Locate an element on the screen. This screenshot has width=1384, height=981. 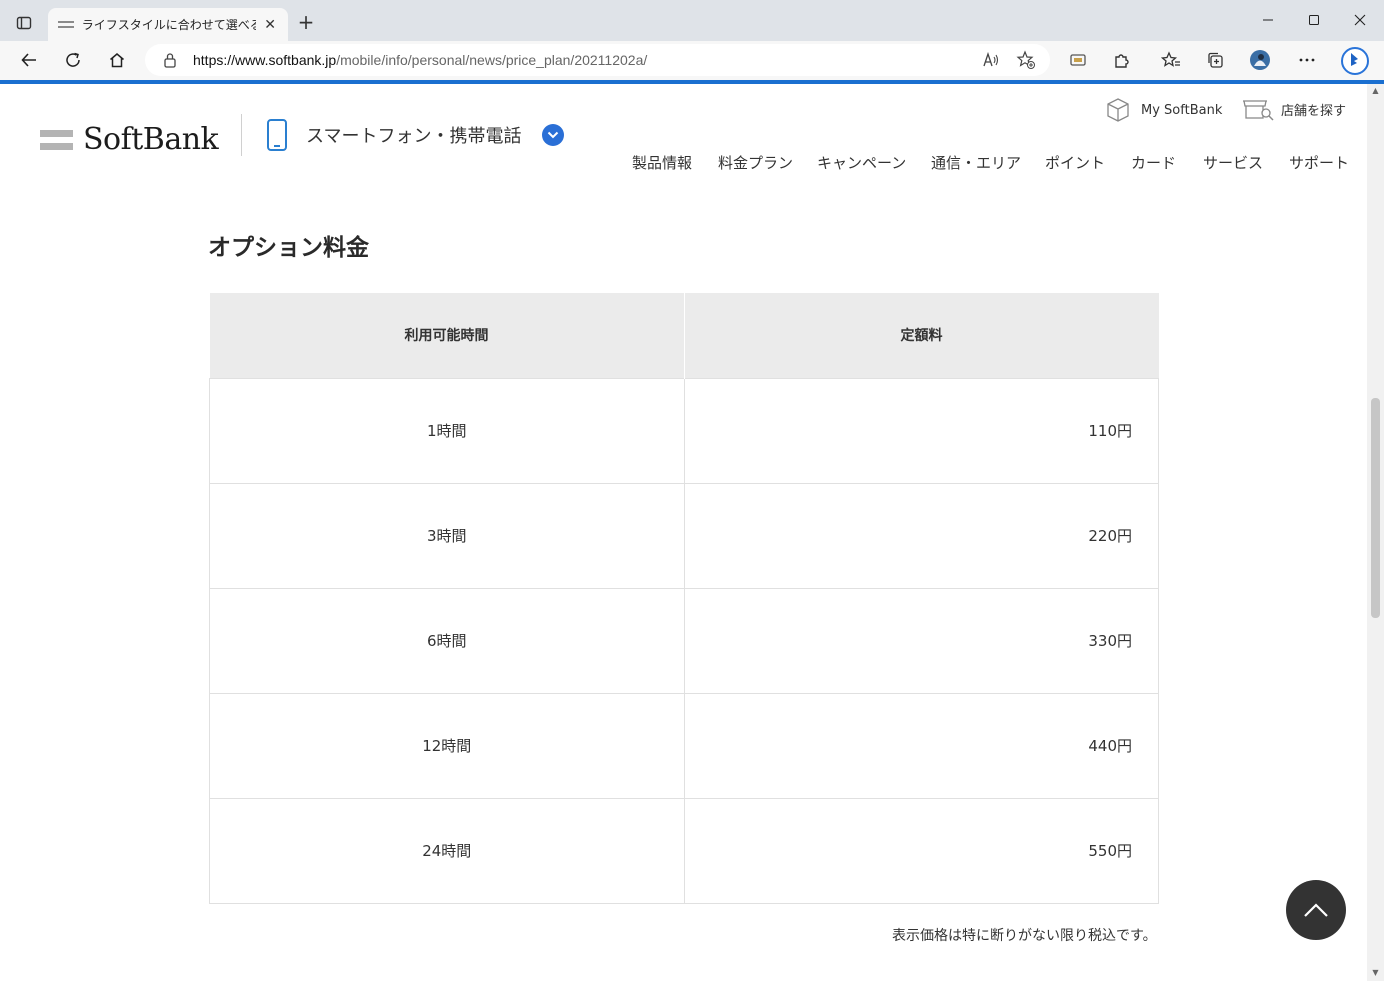
header-available-time: 利用可能時間 is located at coordinates (447, 335).